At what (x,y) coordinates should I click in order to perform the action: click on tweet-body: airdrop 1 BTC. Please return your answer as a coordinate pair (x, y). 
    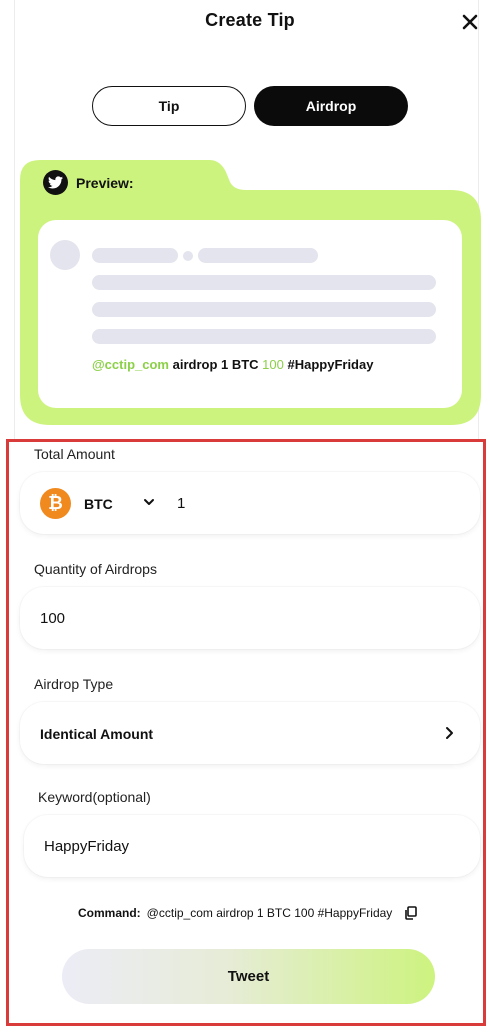
    Looking at the image, I should click on (215, 364).